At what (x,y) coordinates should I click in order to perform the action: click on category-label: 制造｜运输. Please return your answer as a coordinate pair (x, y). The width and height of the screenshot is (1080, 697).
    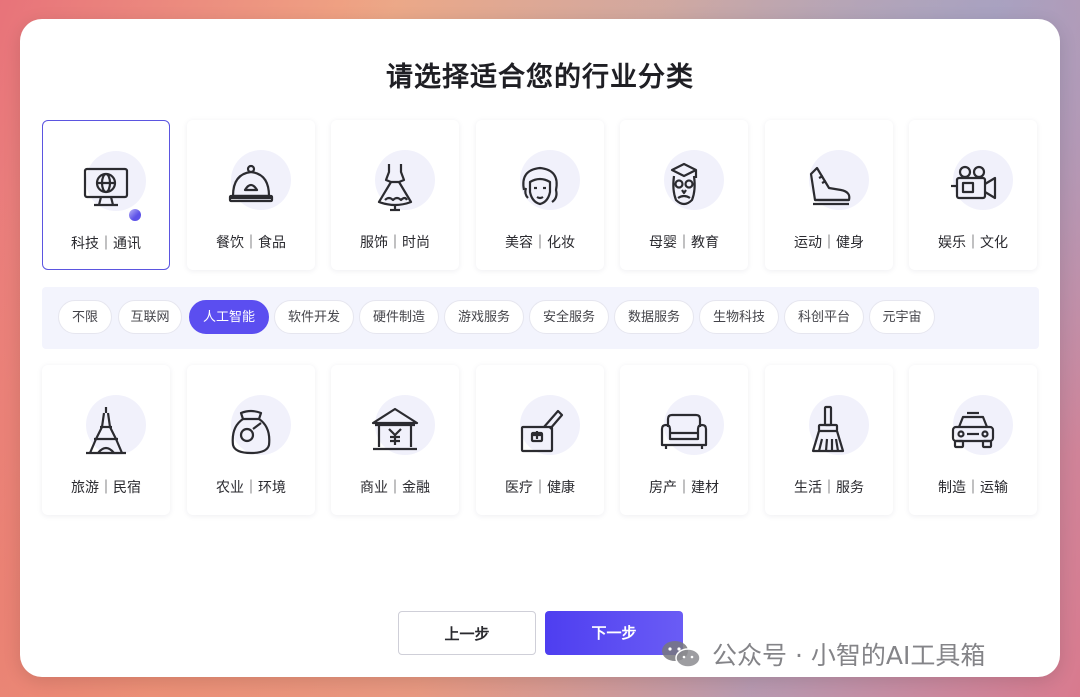
    Looking at the image, I should click on (973, 488).